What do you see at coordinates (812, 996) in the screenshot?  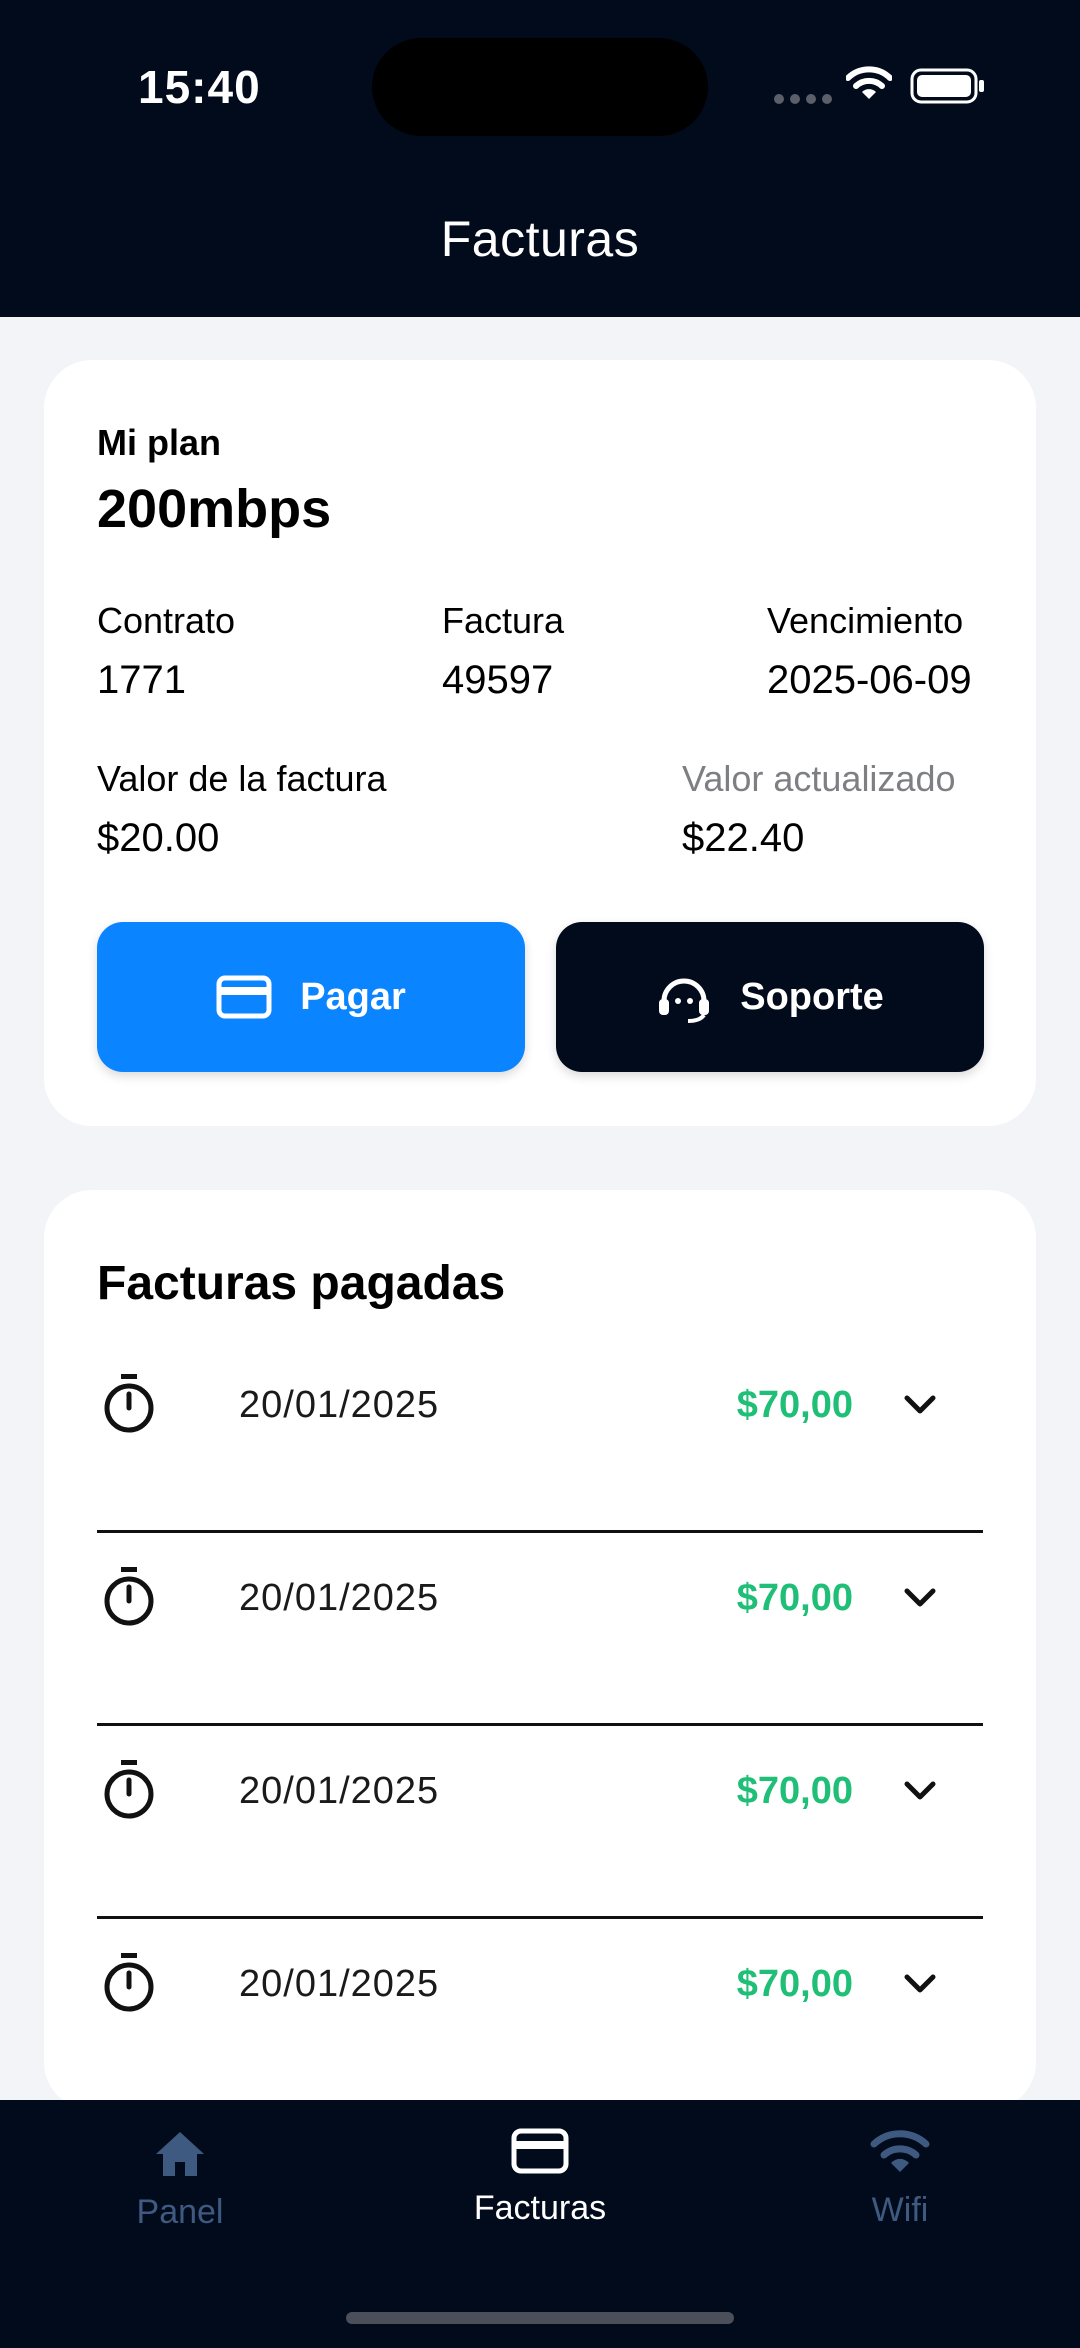 I see `support-button-label: Soporte` at bounding box center [812, 996].